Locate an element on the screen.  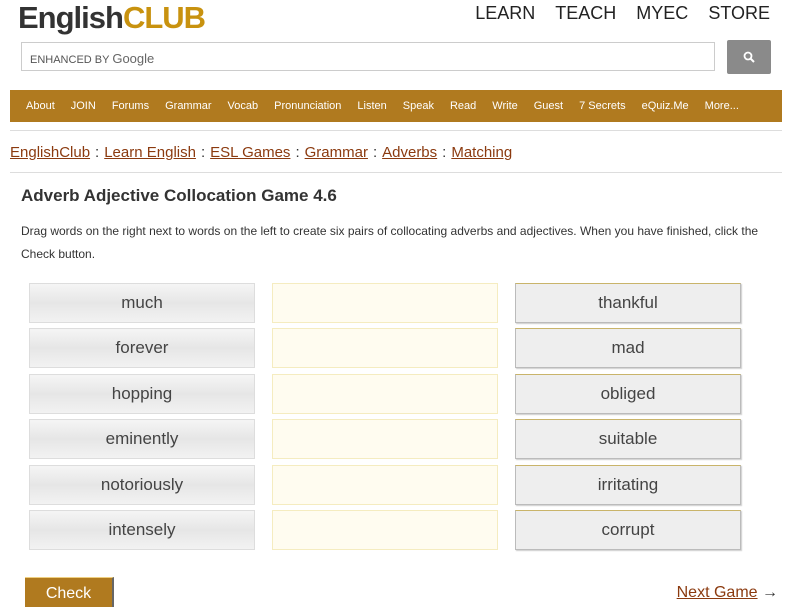
topnav-myec: MYEC is located at coordinates (662, 13).